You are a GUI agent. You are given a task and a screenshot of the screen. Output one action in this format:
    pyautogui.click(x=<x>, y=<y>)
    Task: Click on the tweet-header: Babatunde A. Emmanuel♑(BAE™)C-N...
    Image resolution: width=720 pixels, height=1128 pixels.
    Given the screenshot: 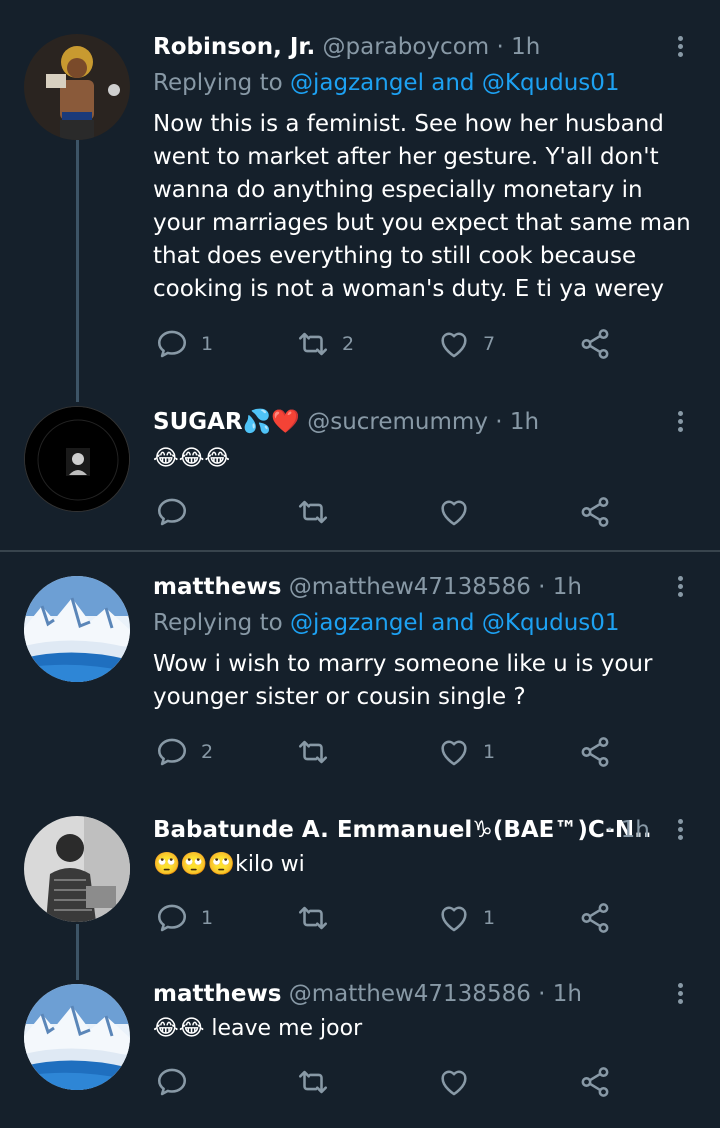 What is the action you would take?
    pyautogui.click(x=401, y=830)
    